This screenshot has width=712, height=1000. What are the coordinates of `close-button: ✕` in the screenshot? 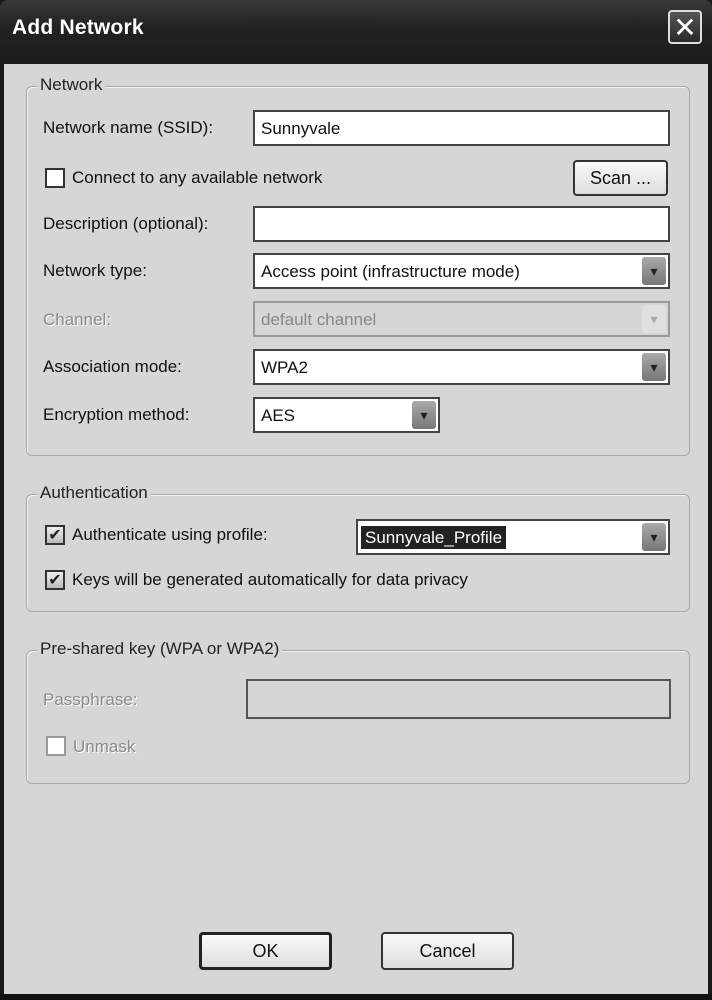 It's located at (685, 27).